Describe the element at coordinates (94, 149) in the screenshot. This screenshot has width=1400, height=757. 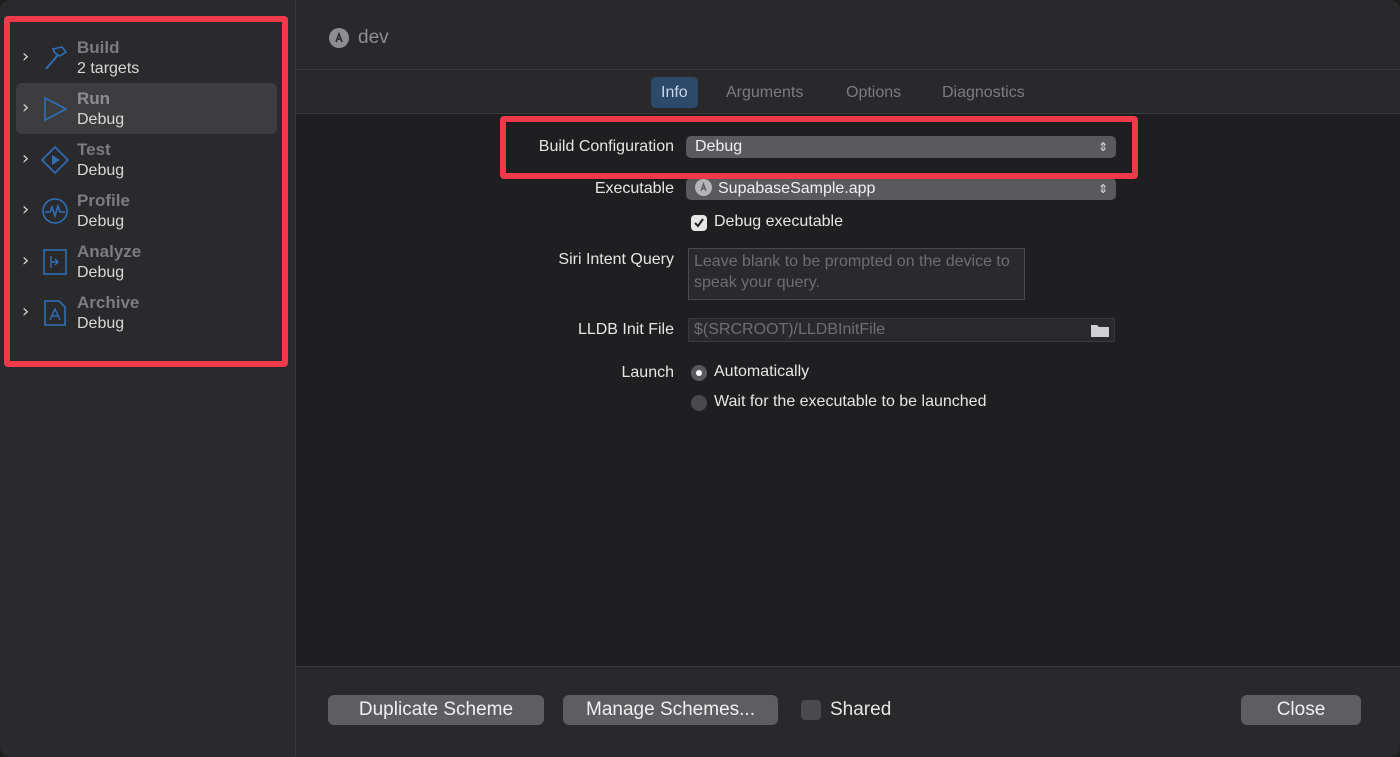
I see `sidebar-item-title: Test` at that location.